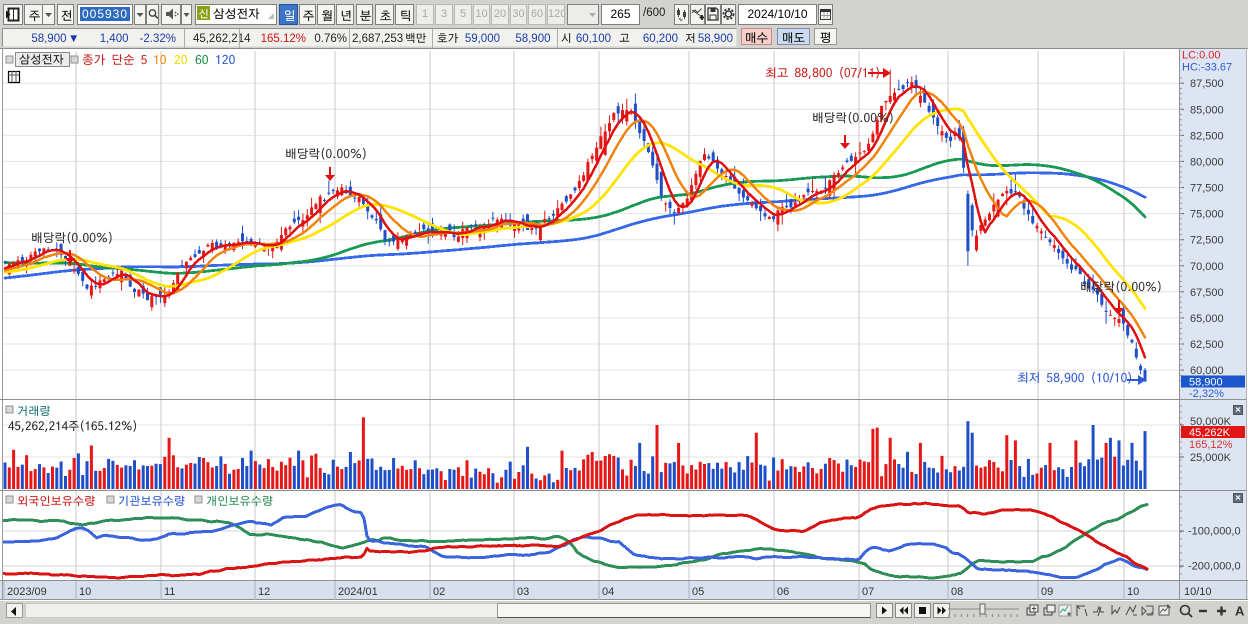 This screenshot has height=624, width=1248. I want to click on svg-text: 45,262K, so click(1210, 433).